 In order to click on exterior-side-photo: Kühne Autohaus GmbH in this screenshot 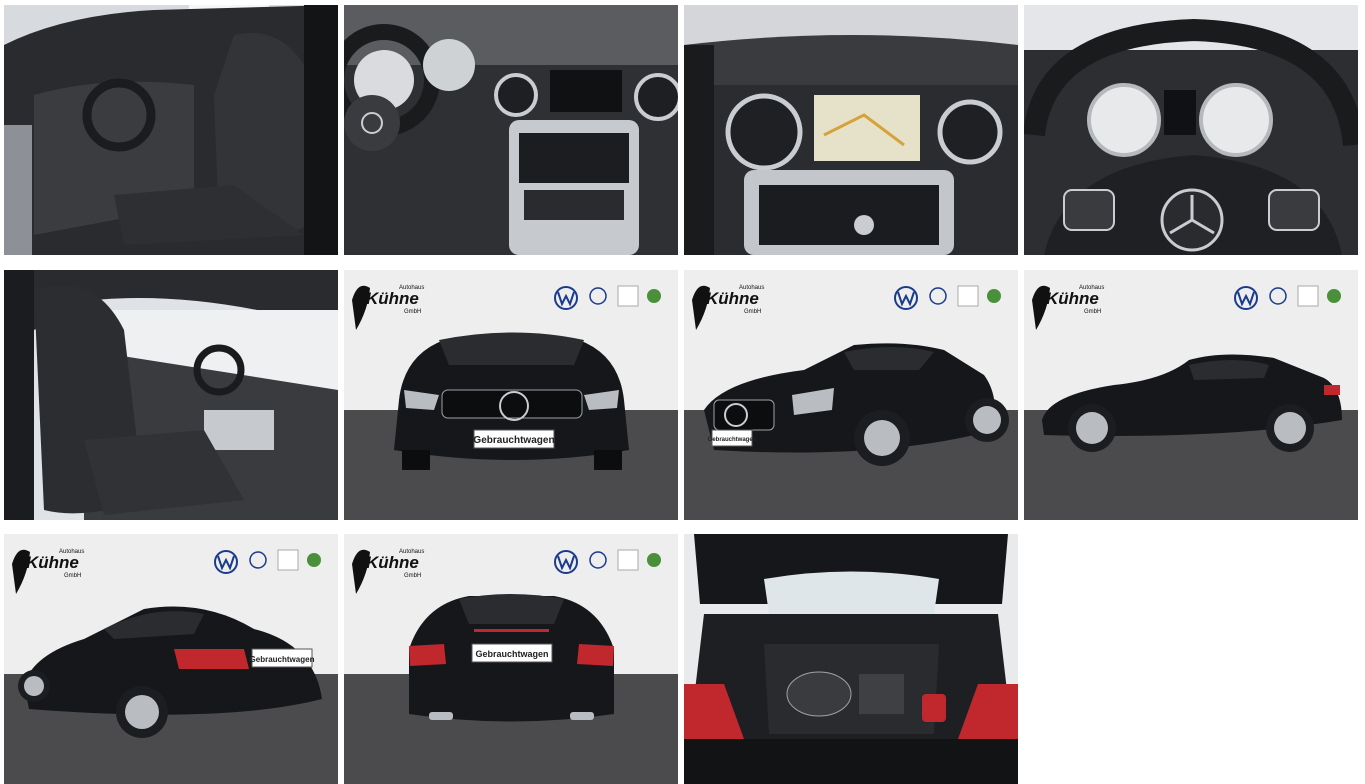, I will do `click(1191, 395)`.